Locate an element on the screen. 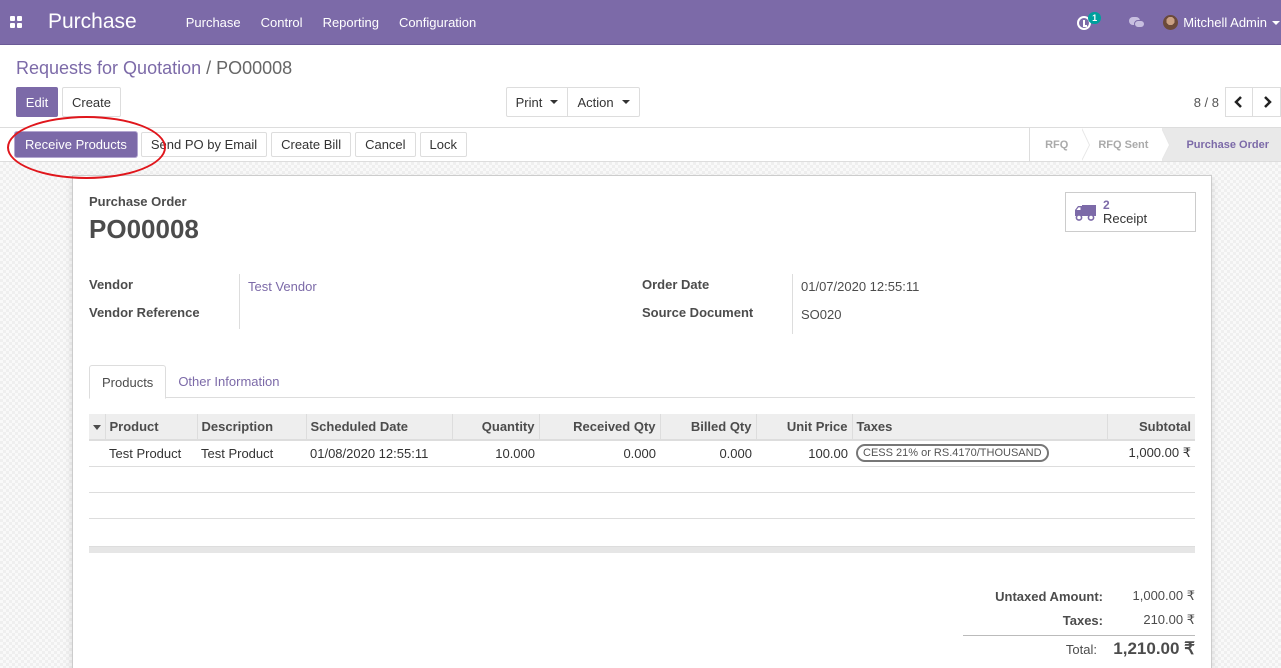 This screenshot has width=1281, height=668. vendor-field: Test Vendor is located at coordinates (282, 286).